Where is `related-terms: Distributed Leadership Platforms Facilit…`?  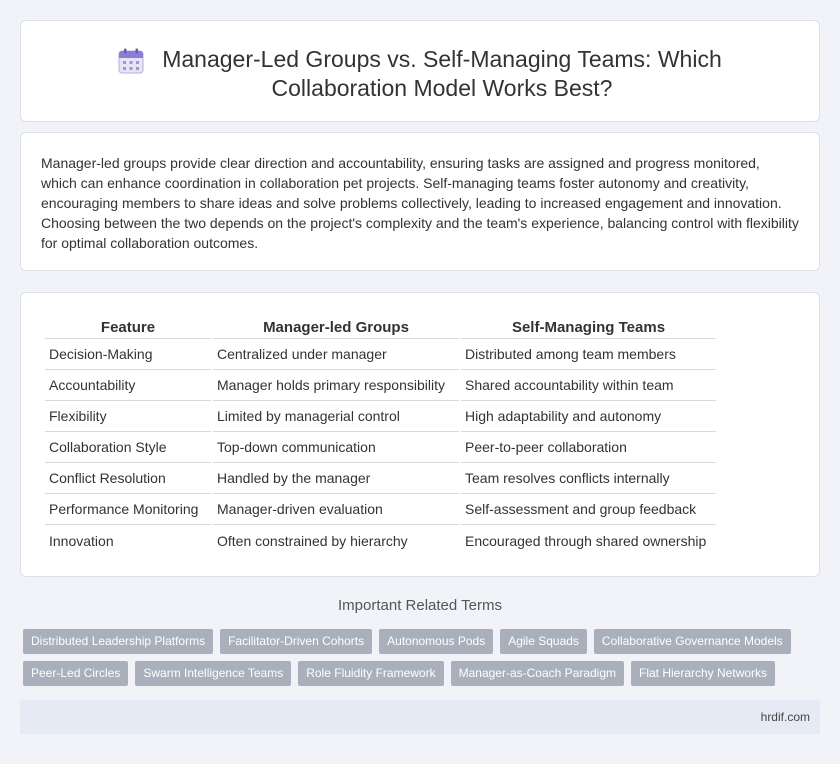
related-terms: Distributed Leadership Platforms Facilit… is located at coordinates (423, 661).